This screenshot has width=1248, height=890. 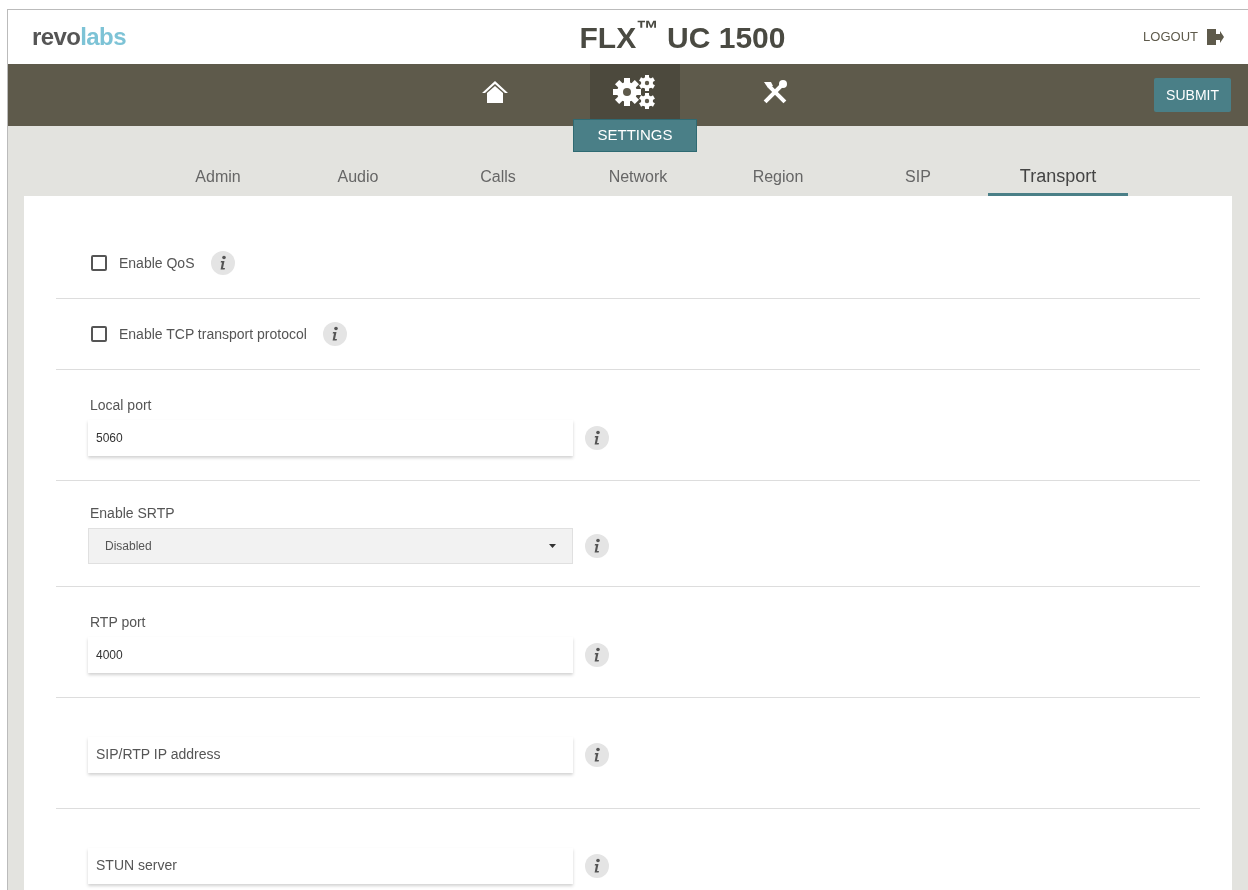 What do you see at coordinates (118, 622) in the screenshot?
I see `field-label: RTP port` at bounding box center [118, 622].